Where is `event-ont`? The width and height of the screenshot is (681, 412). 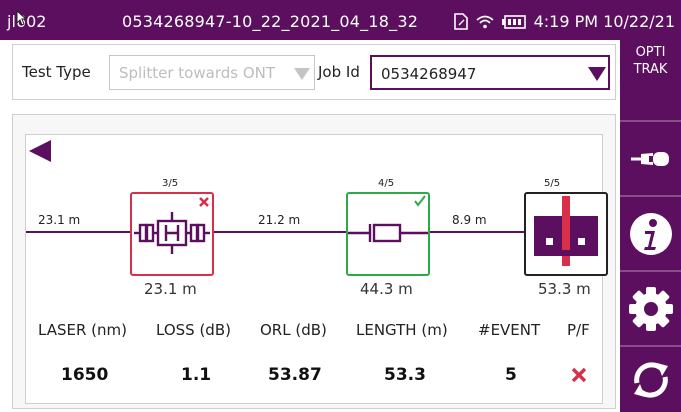 event-ont is located at coordinates (566, 234).